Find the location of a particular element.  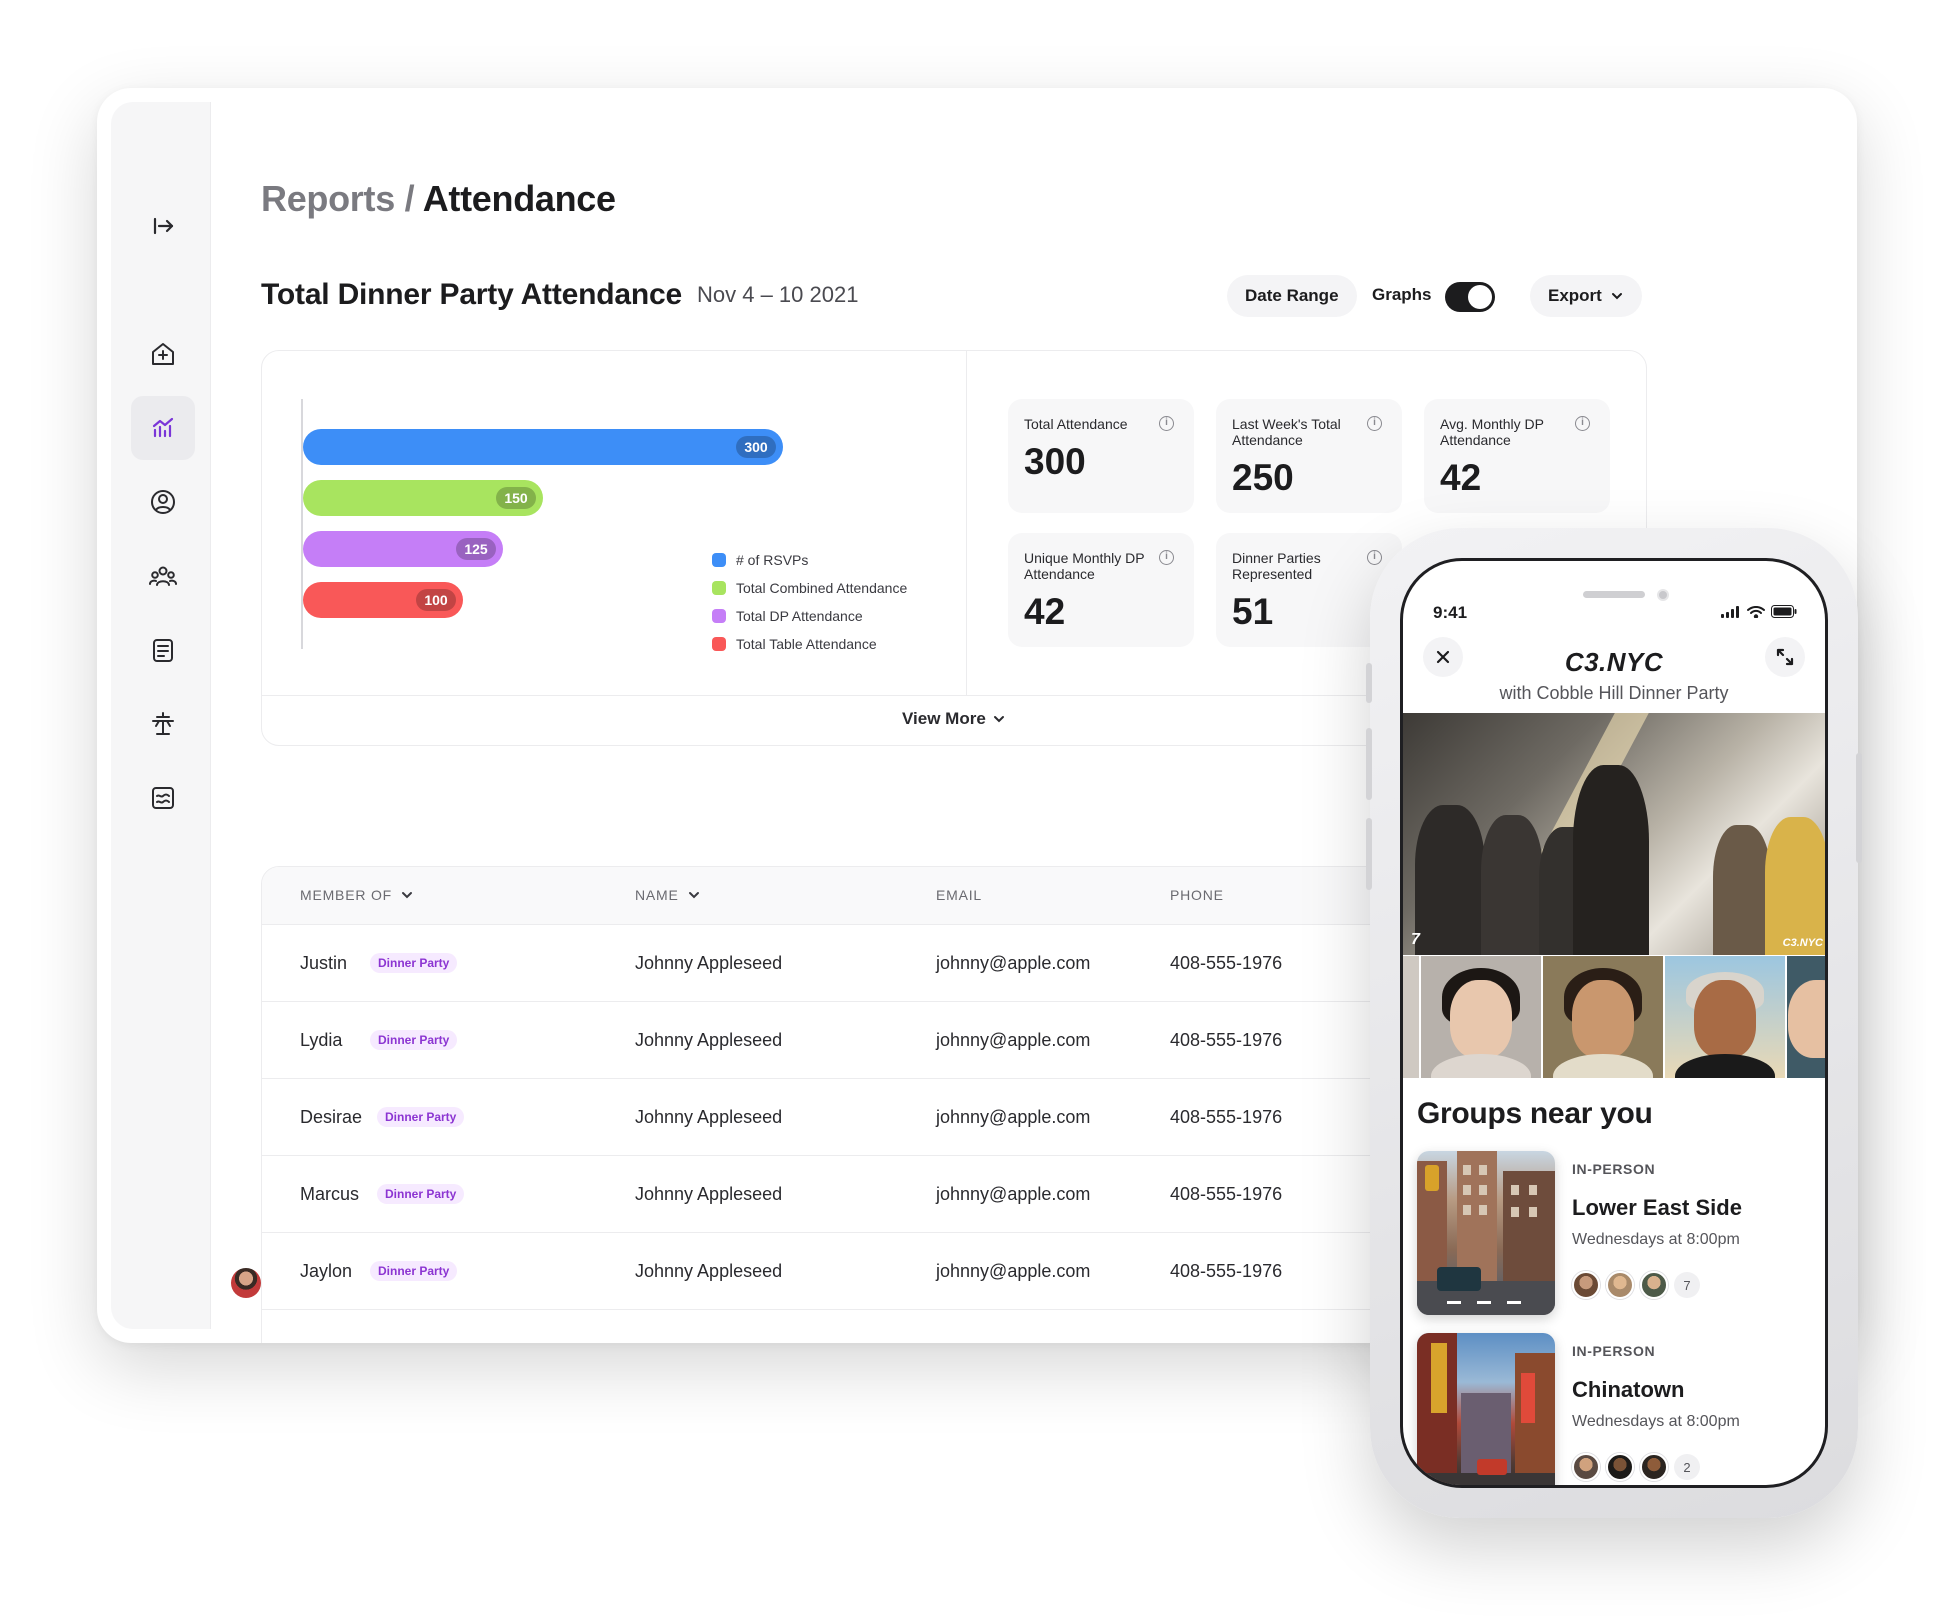

phone-camera is located at coordinates (1663, 595).